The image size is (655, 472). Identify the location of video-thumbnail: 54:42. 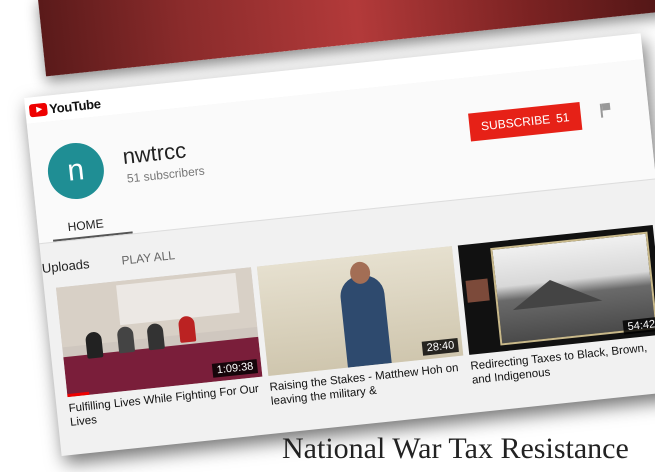
(556, 289).